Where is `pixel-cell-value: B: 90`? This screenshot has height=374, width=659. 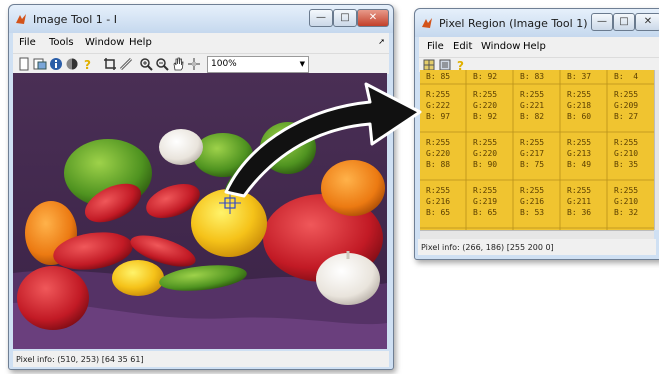
pixel-cell-value: B: 90 is located at coordinates (485, 164).